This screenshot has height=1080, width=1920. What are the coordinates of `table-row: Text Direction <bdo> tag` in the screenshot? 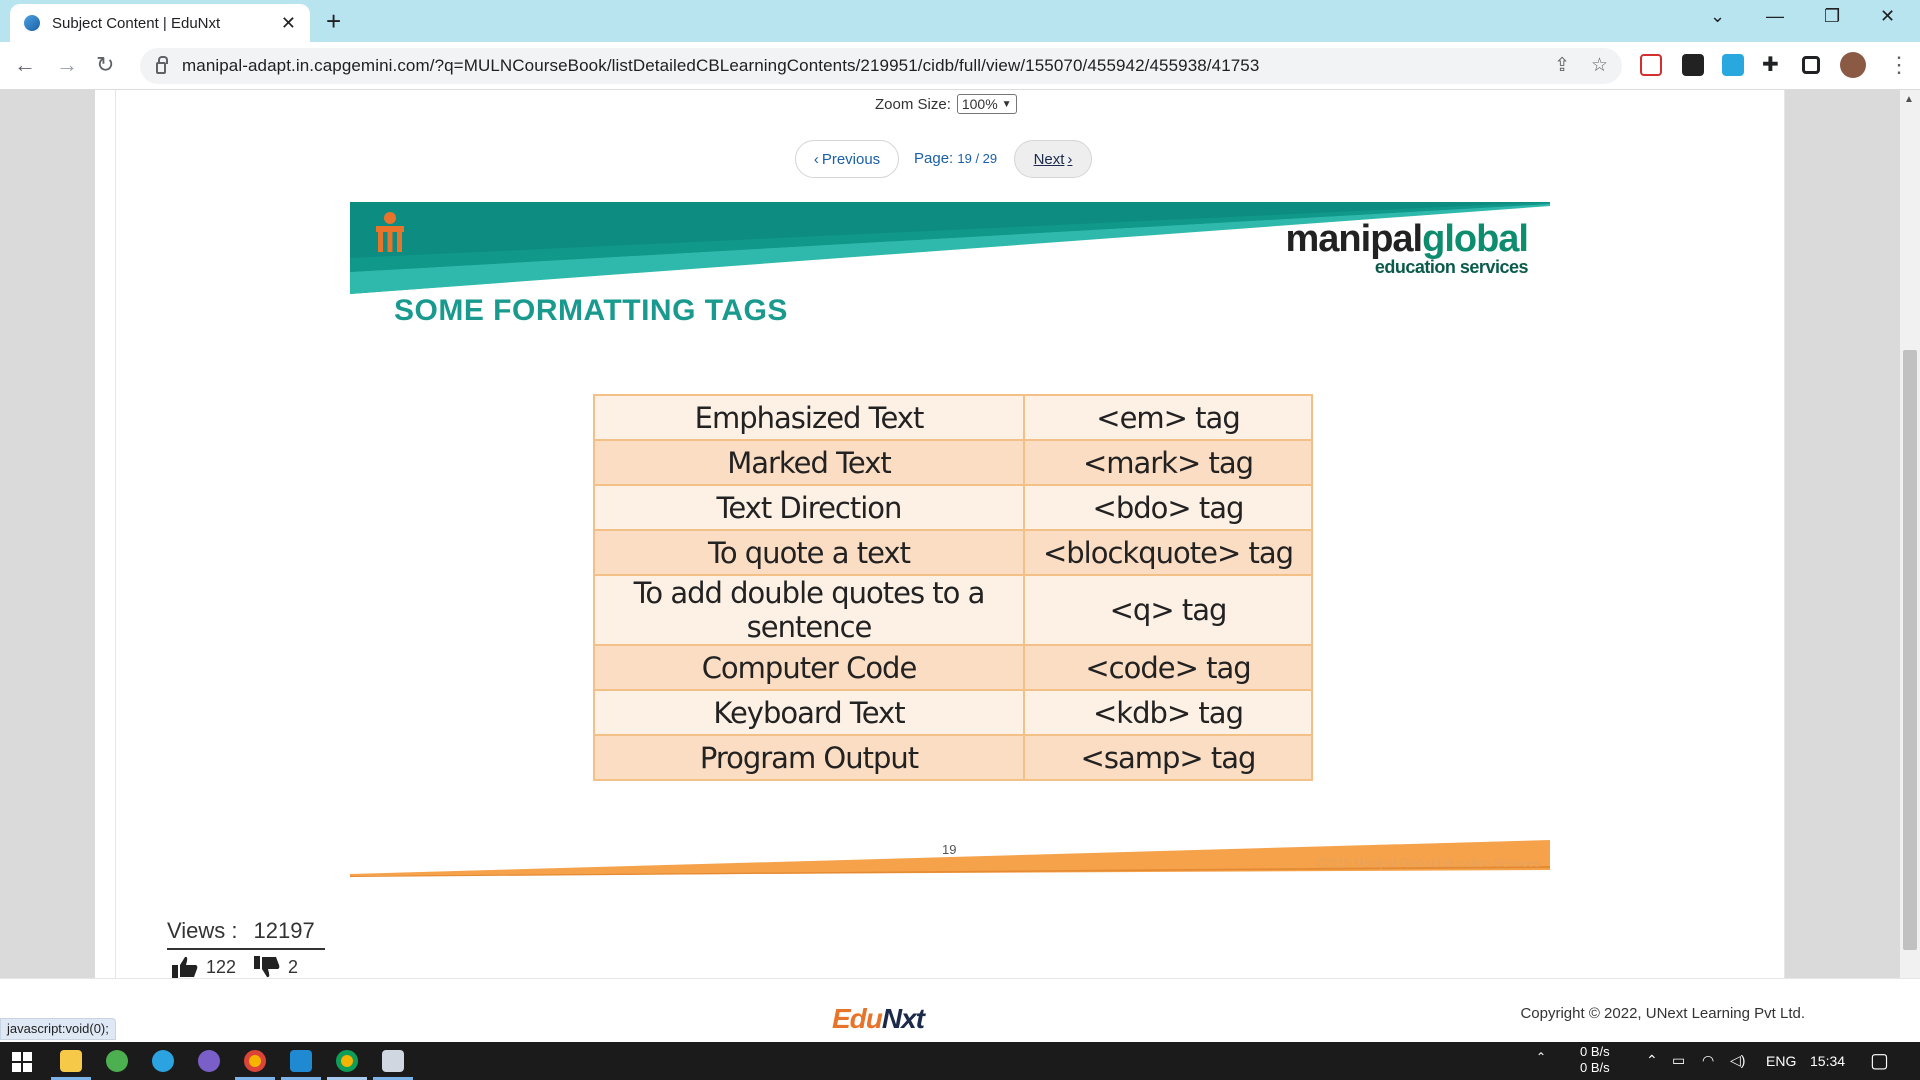 It's located at (953, 507).